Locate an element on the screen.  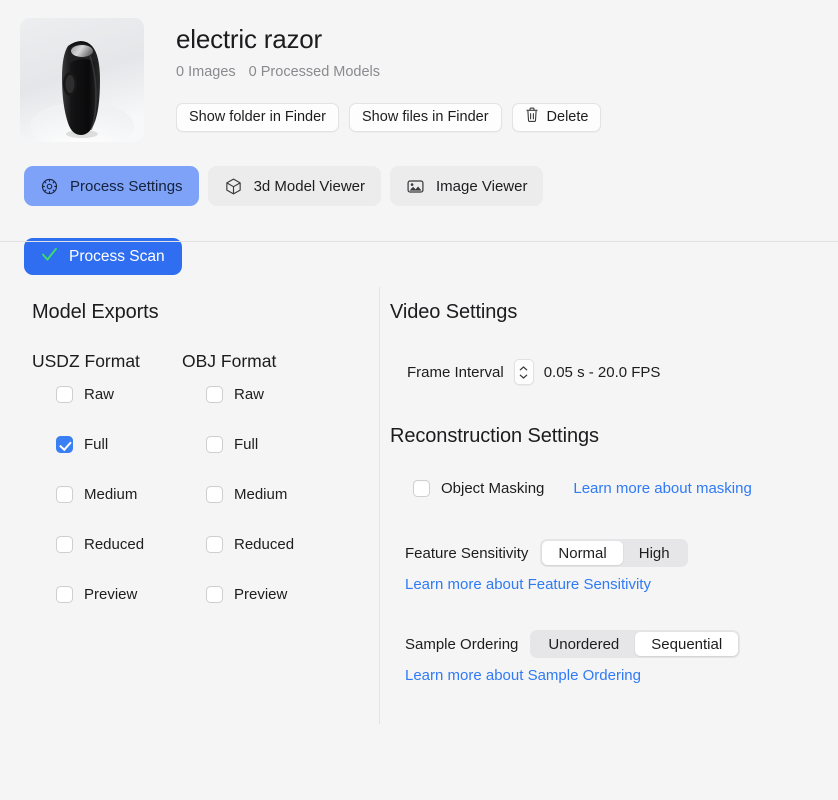
tab-3d-model-viewer-label: 3d Model Viewer is located at coordinates (309, 186).